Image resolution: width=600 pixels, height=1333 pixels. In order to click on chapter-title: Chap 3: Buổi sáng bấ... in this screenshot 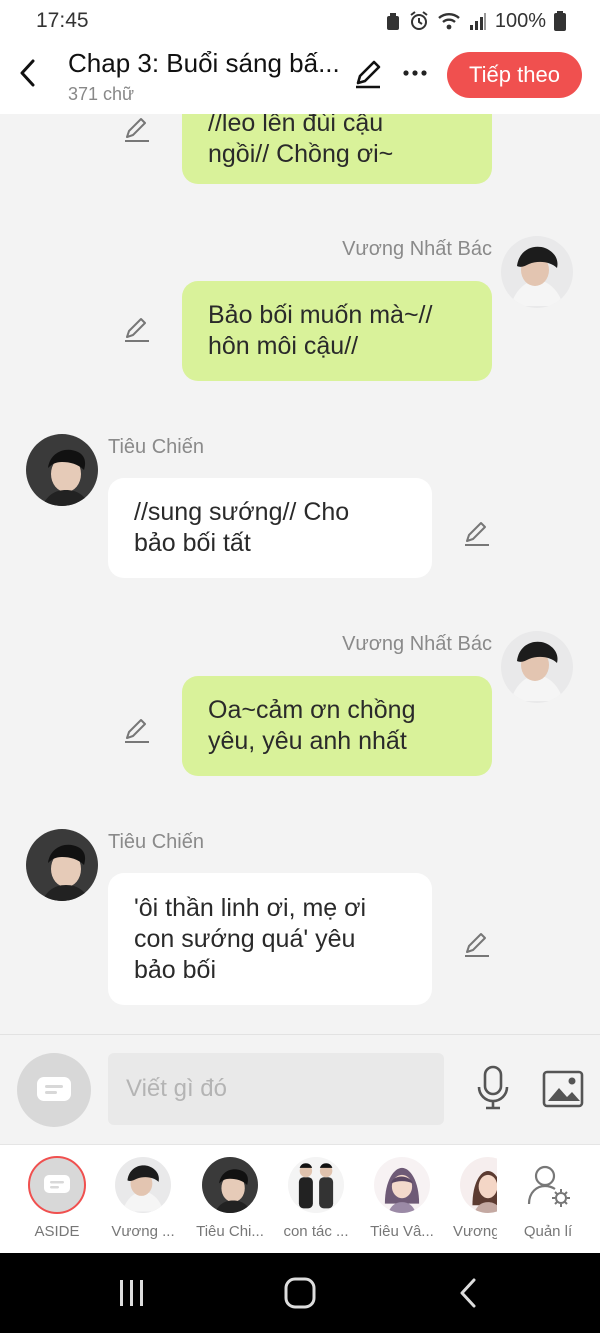, I will do `click(204, 63)`.